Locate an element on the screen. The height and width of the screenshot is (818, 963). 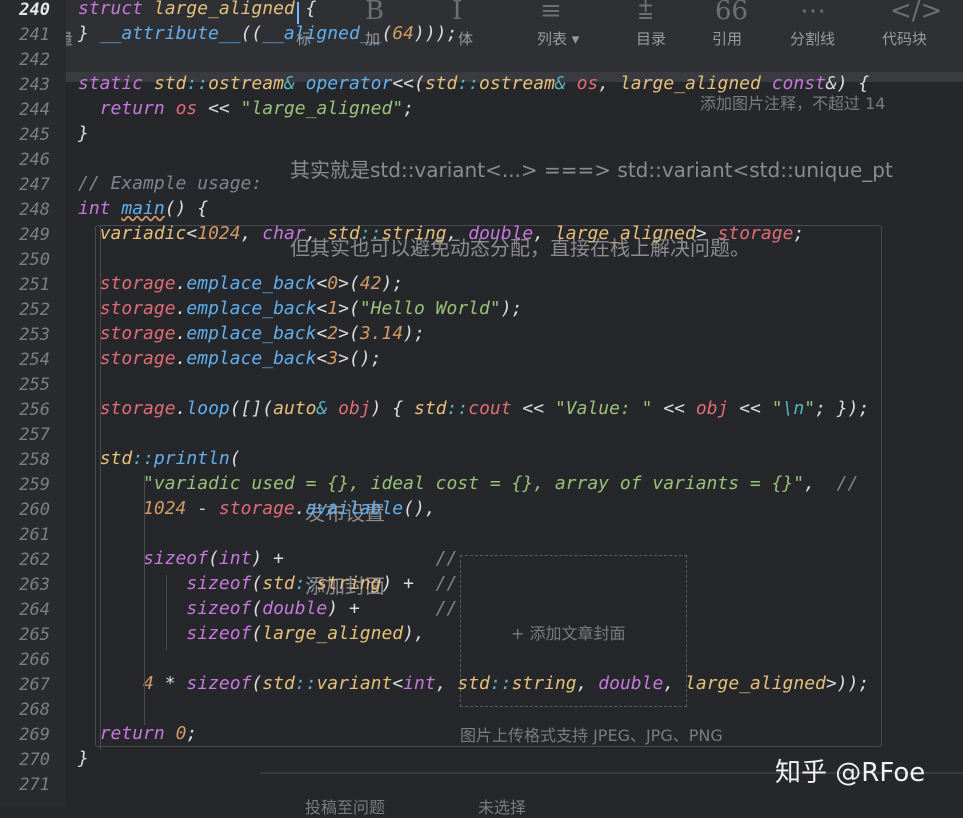
code-line: sizeof(large_aligned), is located at coordinates (251, 635).